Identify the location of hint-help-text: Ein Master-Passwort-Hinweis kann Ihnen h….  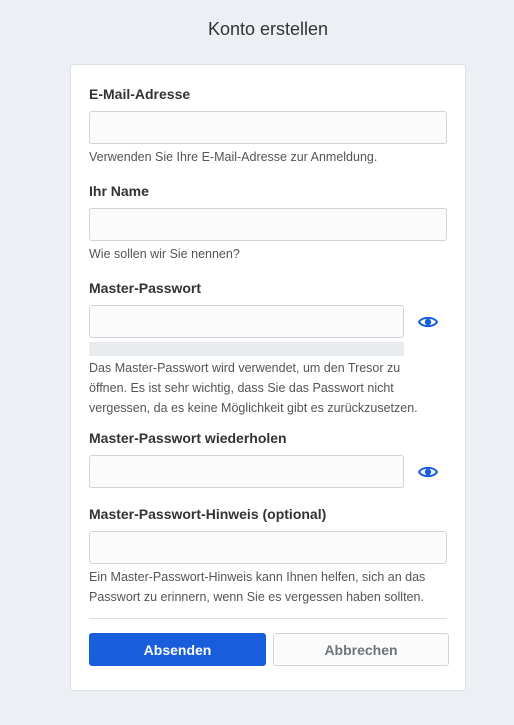
(257, 587).